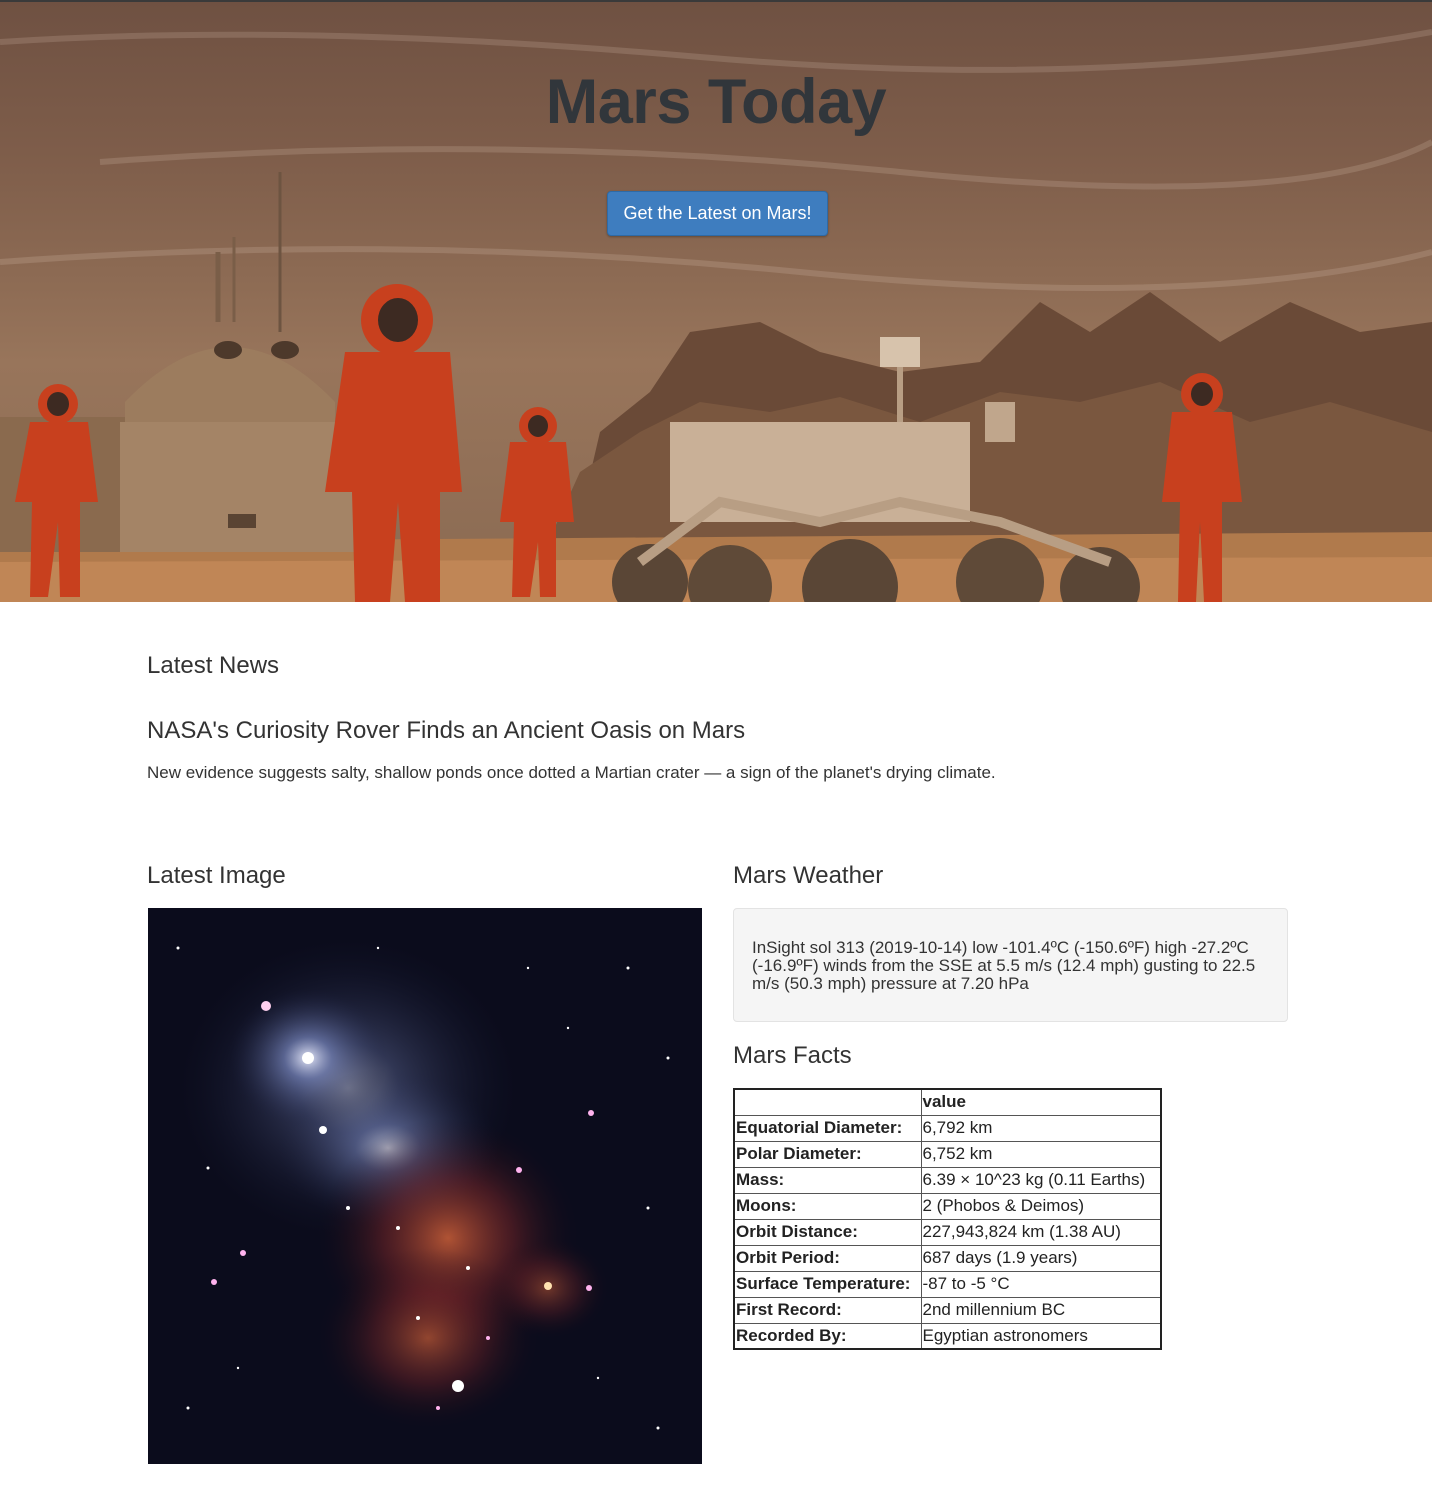 This screenshot has height=1504, width=1432. Describe the element at coordinates (1041, 1102) in the screenshot. I see `table-header-cell: value` at that location.